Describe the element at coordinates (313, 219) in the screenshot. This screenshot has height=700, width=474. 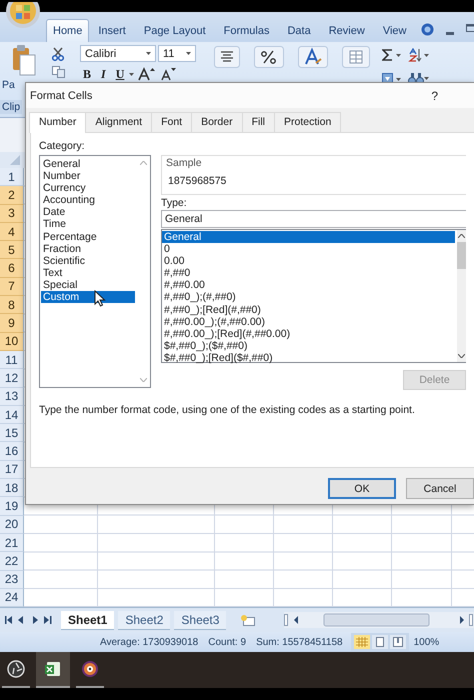
I see `type-input: General` at that location.